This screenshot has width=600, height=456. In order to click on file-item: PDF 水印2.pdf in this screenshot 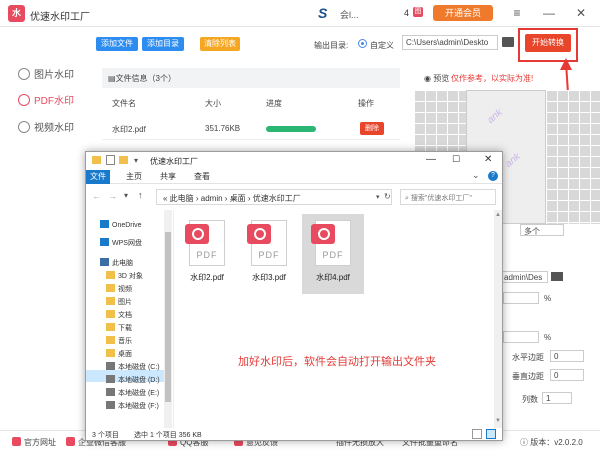, I will do `click(207, 254)`.